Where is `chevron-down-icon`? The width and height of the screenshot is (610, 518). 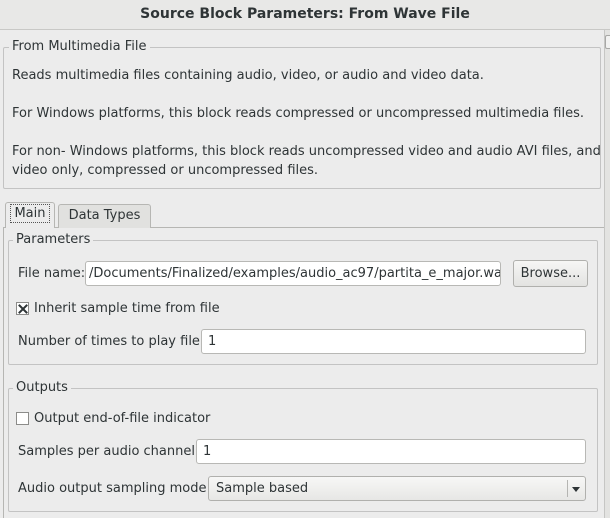
chevron-down-icon is located at coordinates (576, 489).